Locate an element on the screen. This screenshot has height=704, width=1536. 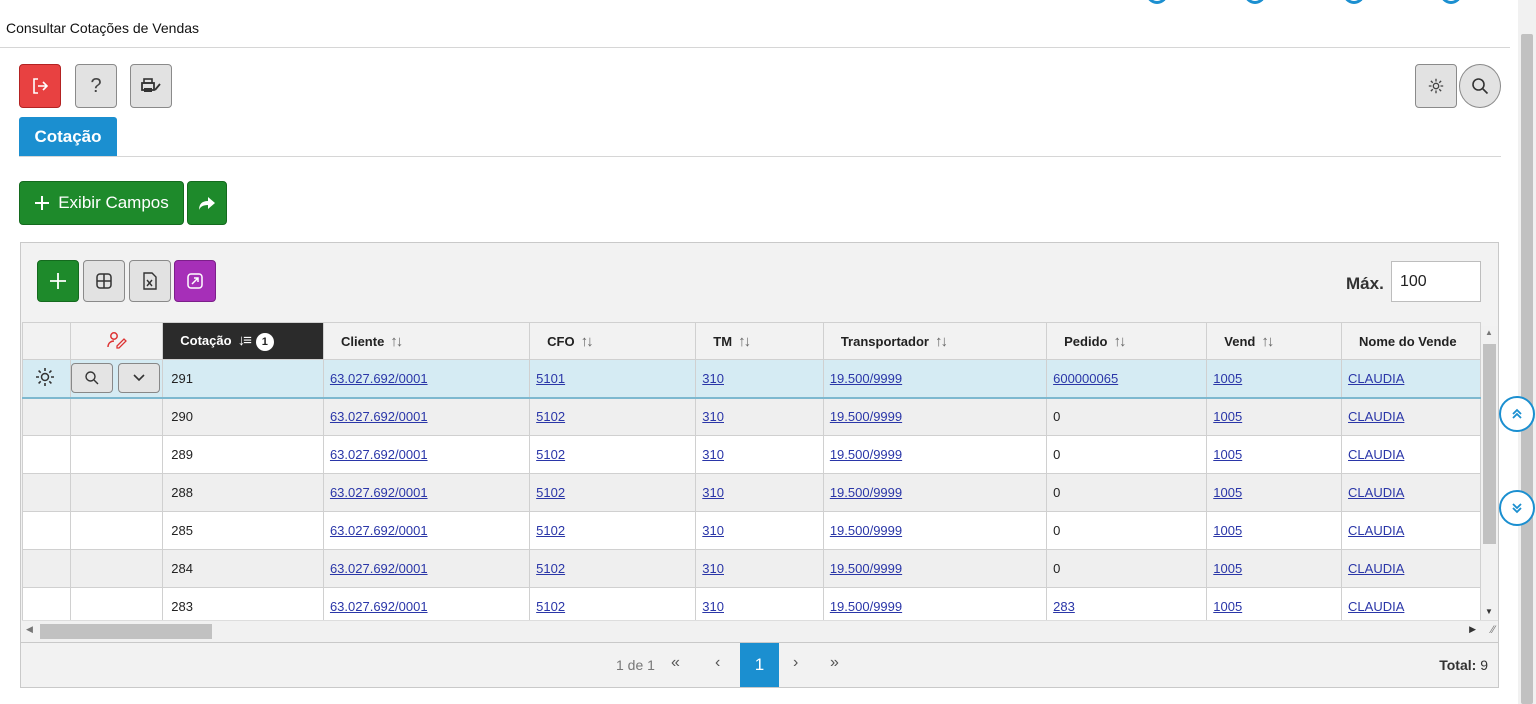
add-row-button is located at coordinates (58, 281).